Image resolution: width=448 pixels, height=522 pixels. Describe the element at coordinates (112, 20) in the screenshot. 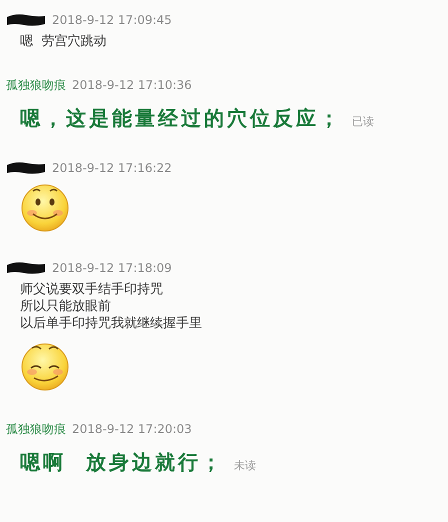

I see `message-time: 2018-9-12 17:09:45` at that location.